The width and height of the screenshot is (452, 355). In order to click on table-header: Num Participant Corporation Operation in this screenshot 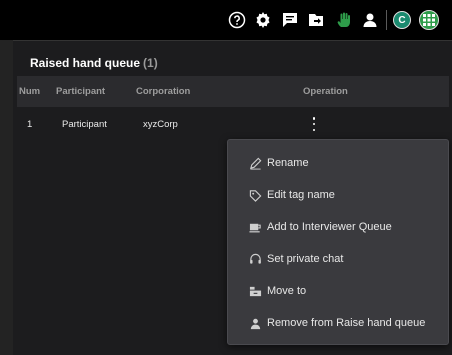, I will do `click(233, 91)`.